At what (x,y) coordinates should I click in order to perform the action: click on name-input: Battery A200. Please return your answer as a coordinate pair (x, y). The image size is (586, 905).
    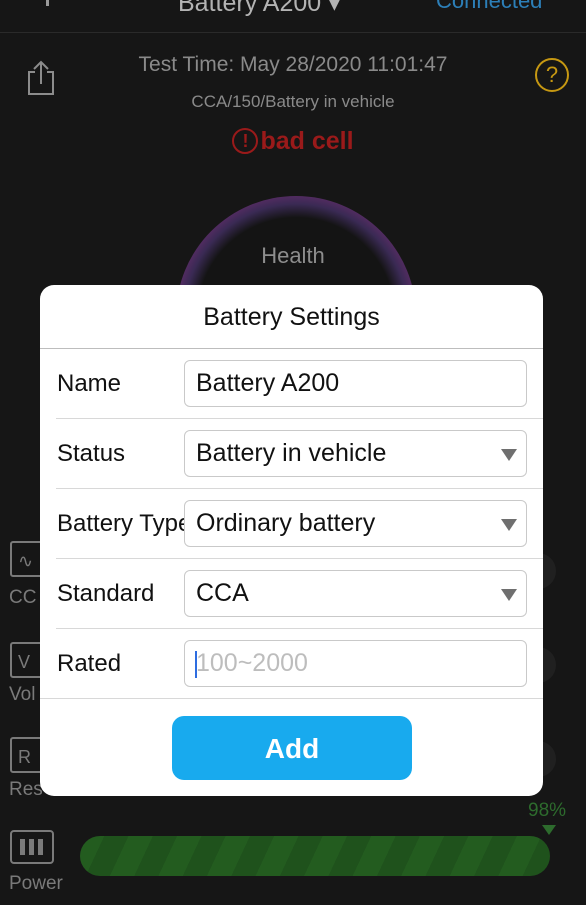
    Looking at the image, I should click on (355, 383).